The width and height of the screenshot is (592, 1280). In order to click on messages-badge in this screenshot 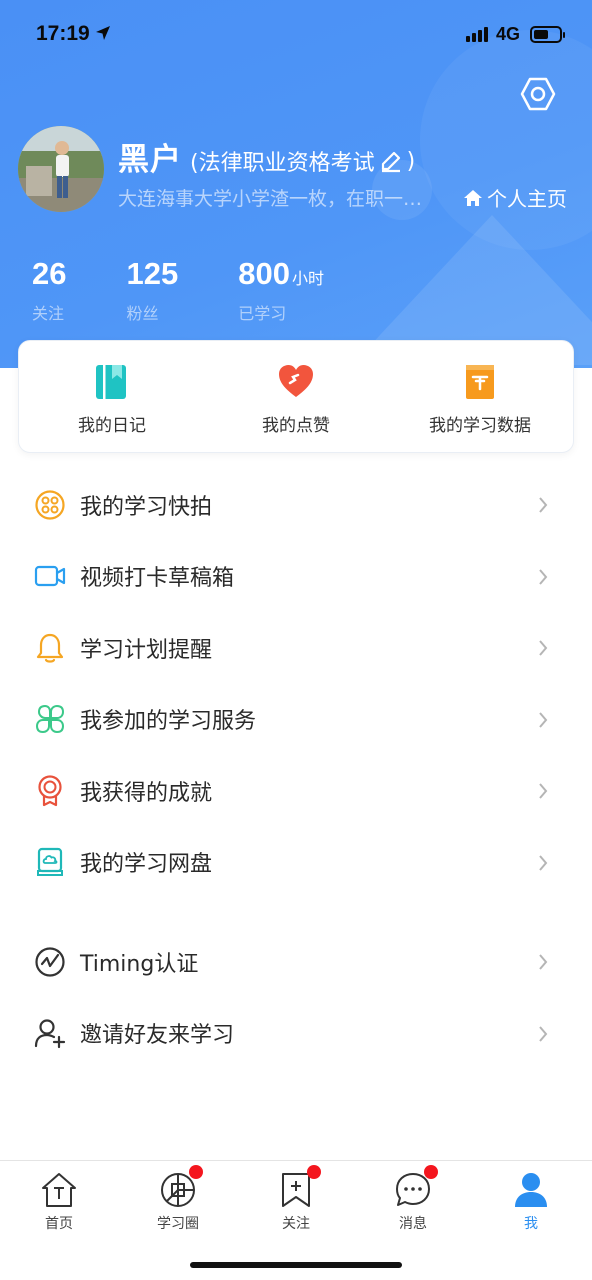, I will do `click(431, 1172)`.